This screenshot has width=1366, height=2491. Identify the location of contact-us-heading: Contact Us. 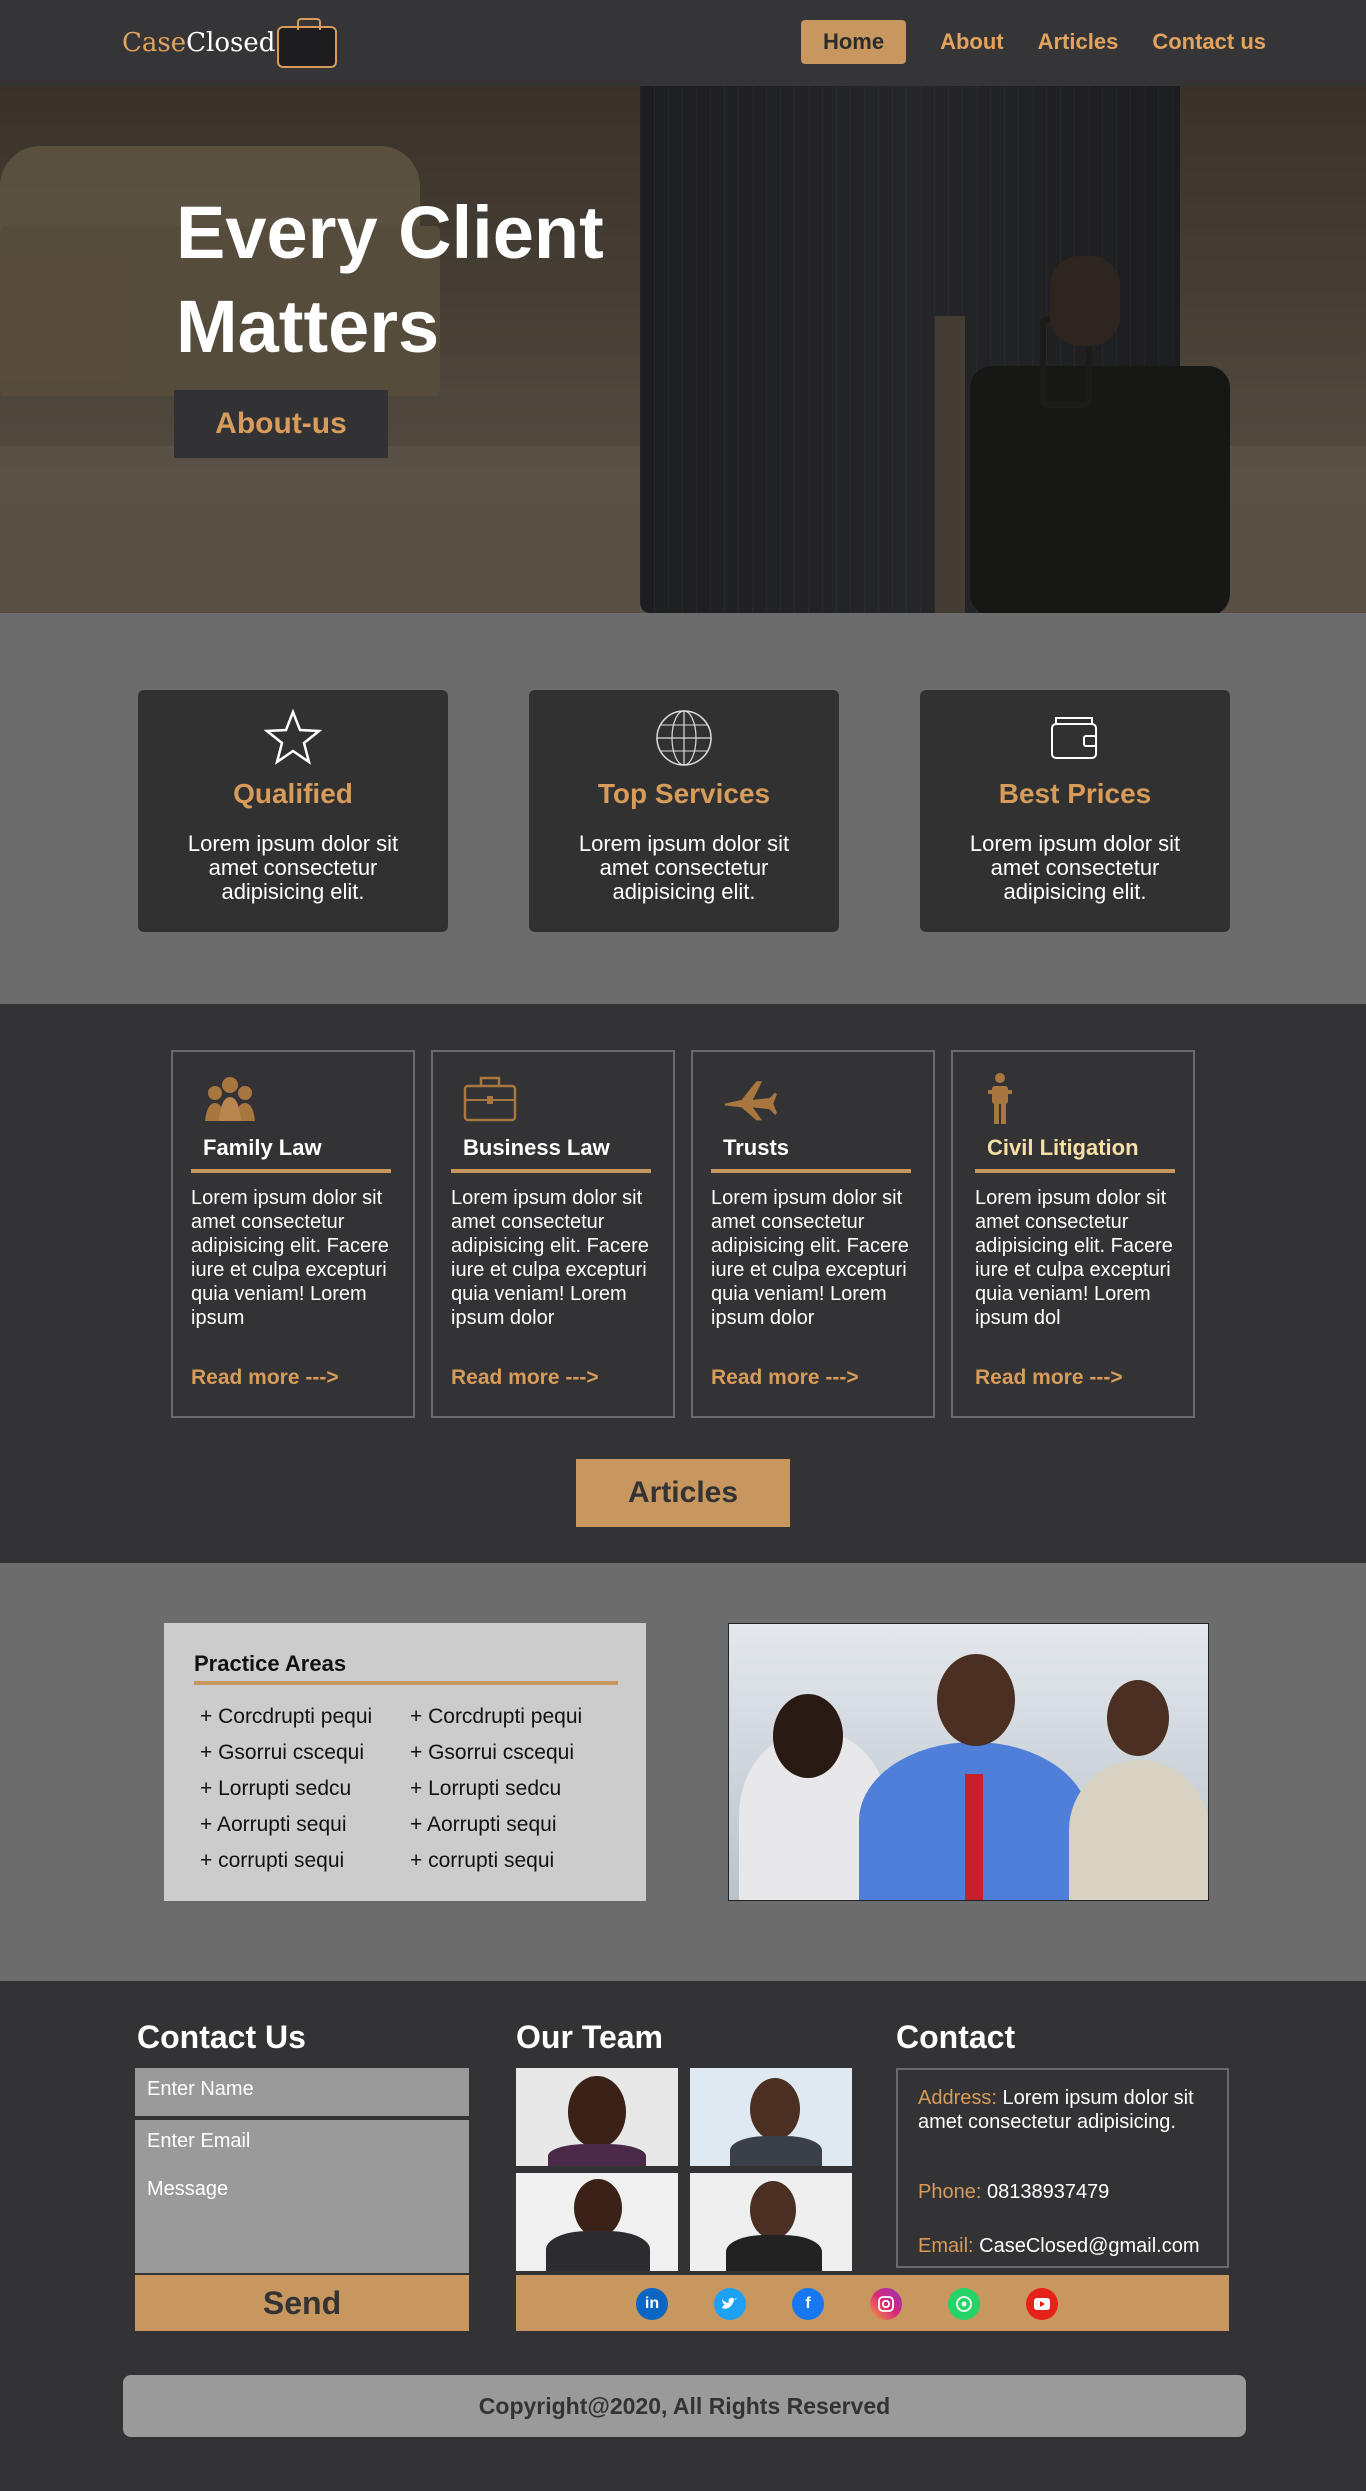
(221, 2037).